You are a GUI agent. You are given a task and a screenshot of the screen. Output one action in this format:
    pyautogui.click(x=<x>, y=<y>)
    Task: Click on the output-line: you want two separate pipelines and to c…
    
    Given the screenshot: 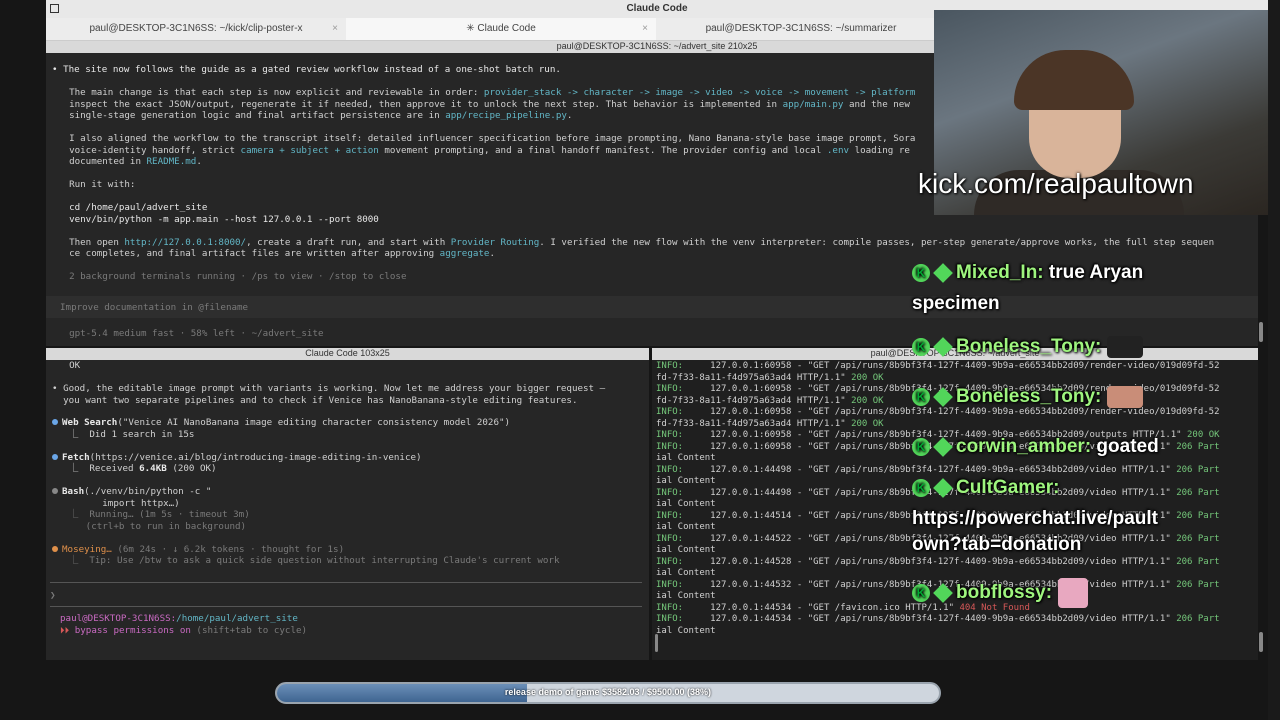 What is the action you would take?
    pyautogui.click(x=315, y=400)
    